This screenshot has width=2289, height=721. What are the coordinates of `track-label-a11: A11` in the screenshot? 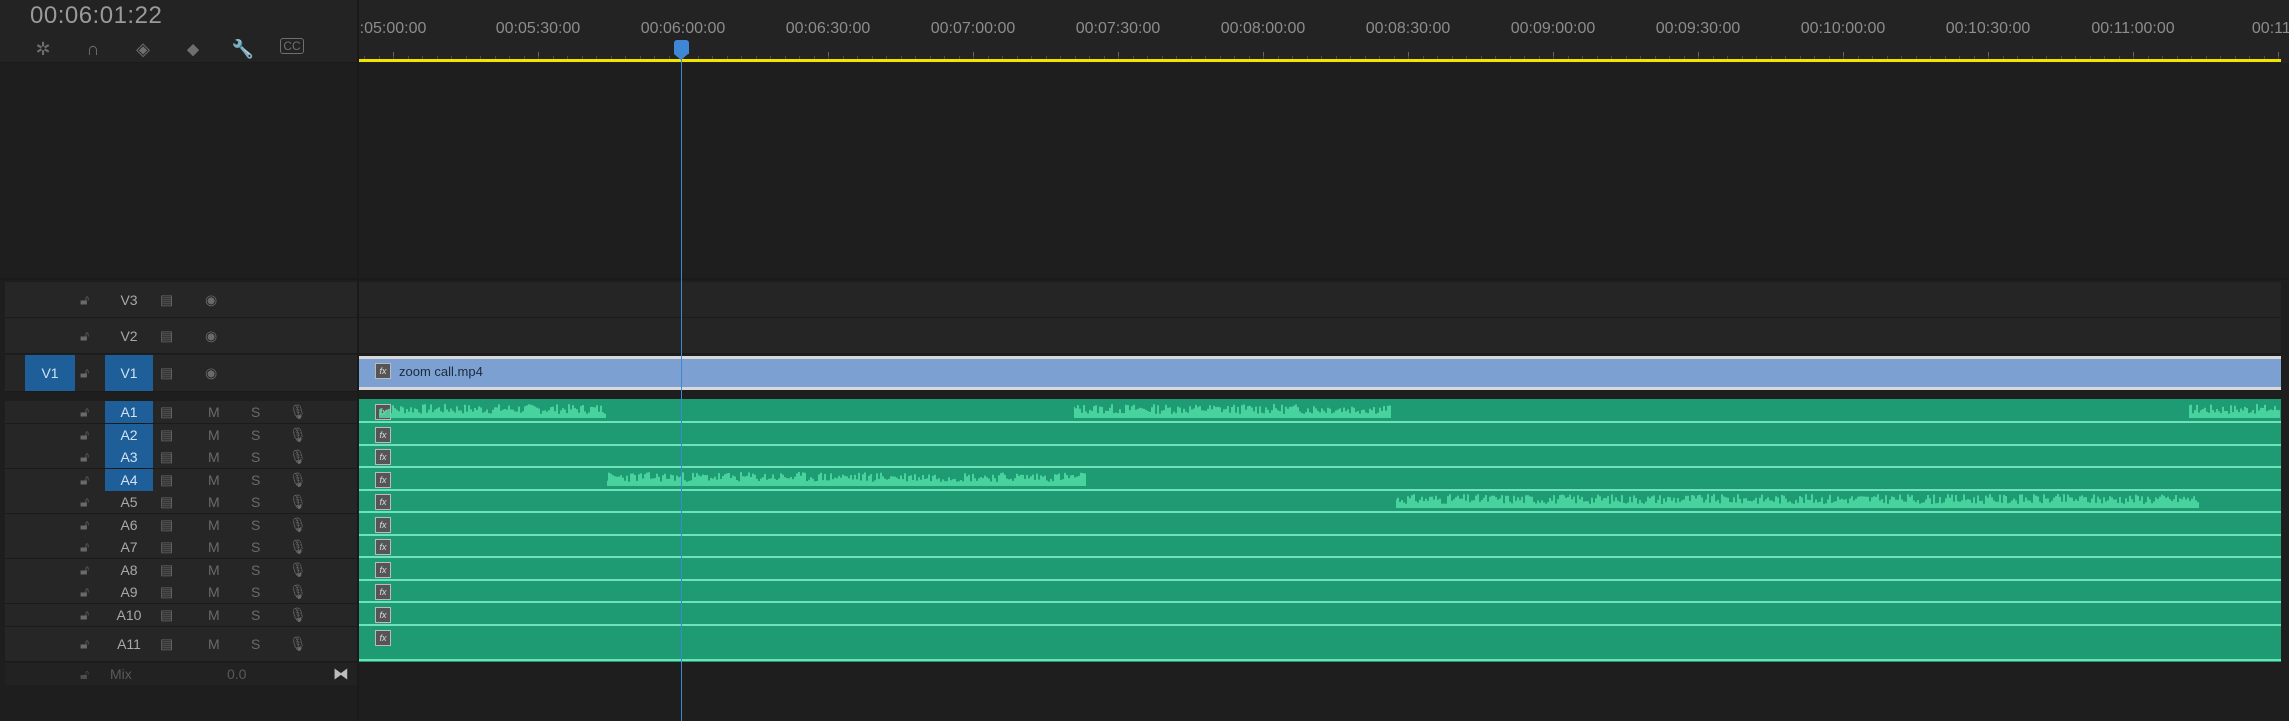 It's located at (129, 644).